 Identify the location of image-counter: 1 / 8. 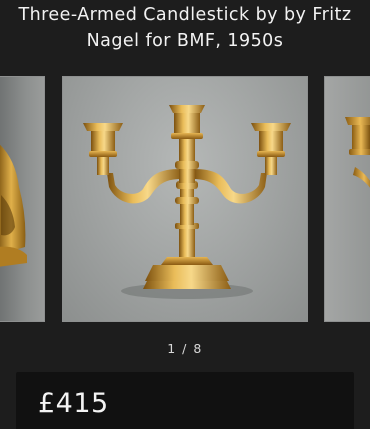
(185, 348).